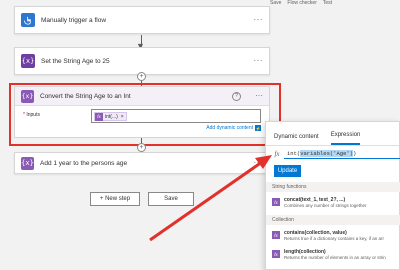 The height and width of the screenshot is (270, 400). Describe the element at coordinates (327, 153) in the screenshot. I see `expression-selection: variables('Age')` at that location.